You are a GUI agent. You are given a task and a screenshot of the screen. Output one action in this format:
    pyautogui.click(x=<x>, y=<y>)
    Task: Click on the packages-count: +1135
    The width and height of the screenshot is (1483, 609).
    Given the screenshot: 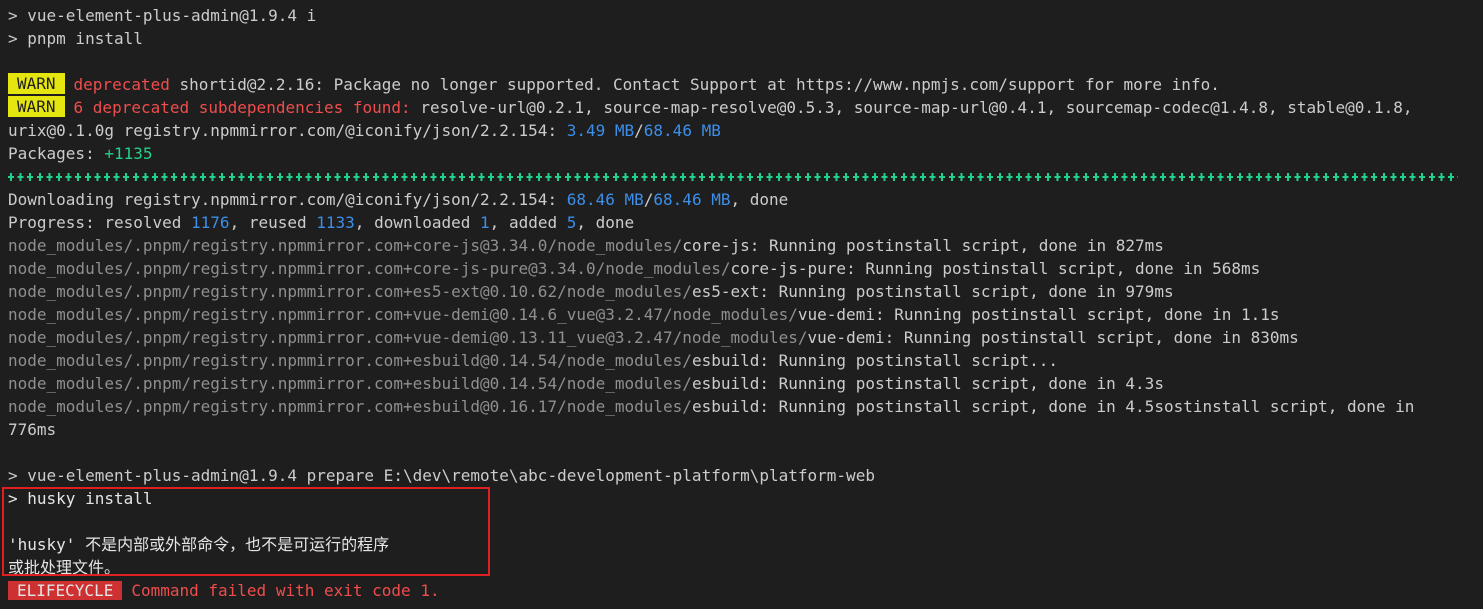 What is the action you would take?
    pyautogui.click(x=128, y=153)
    